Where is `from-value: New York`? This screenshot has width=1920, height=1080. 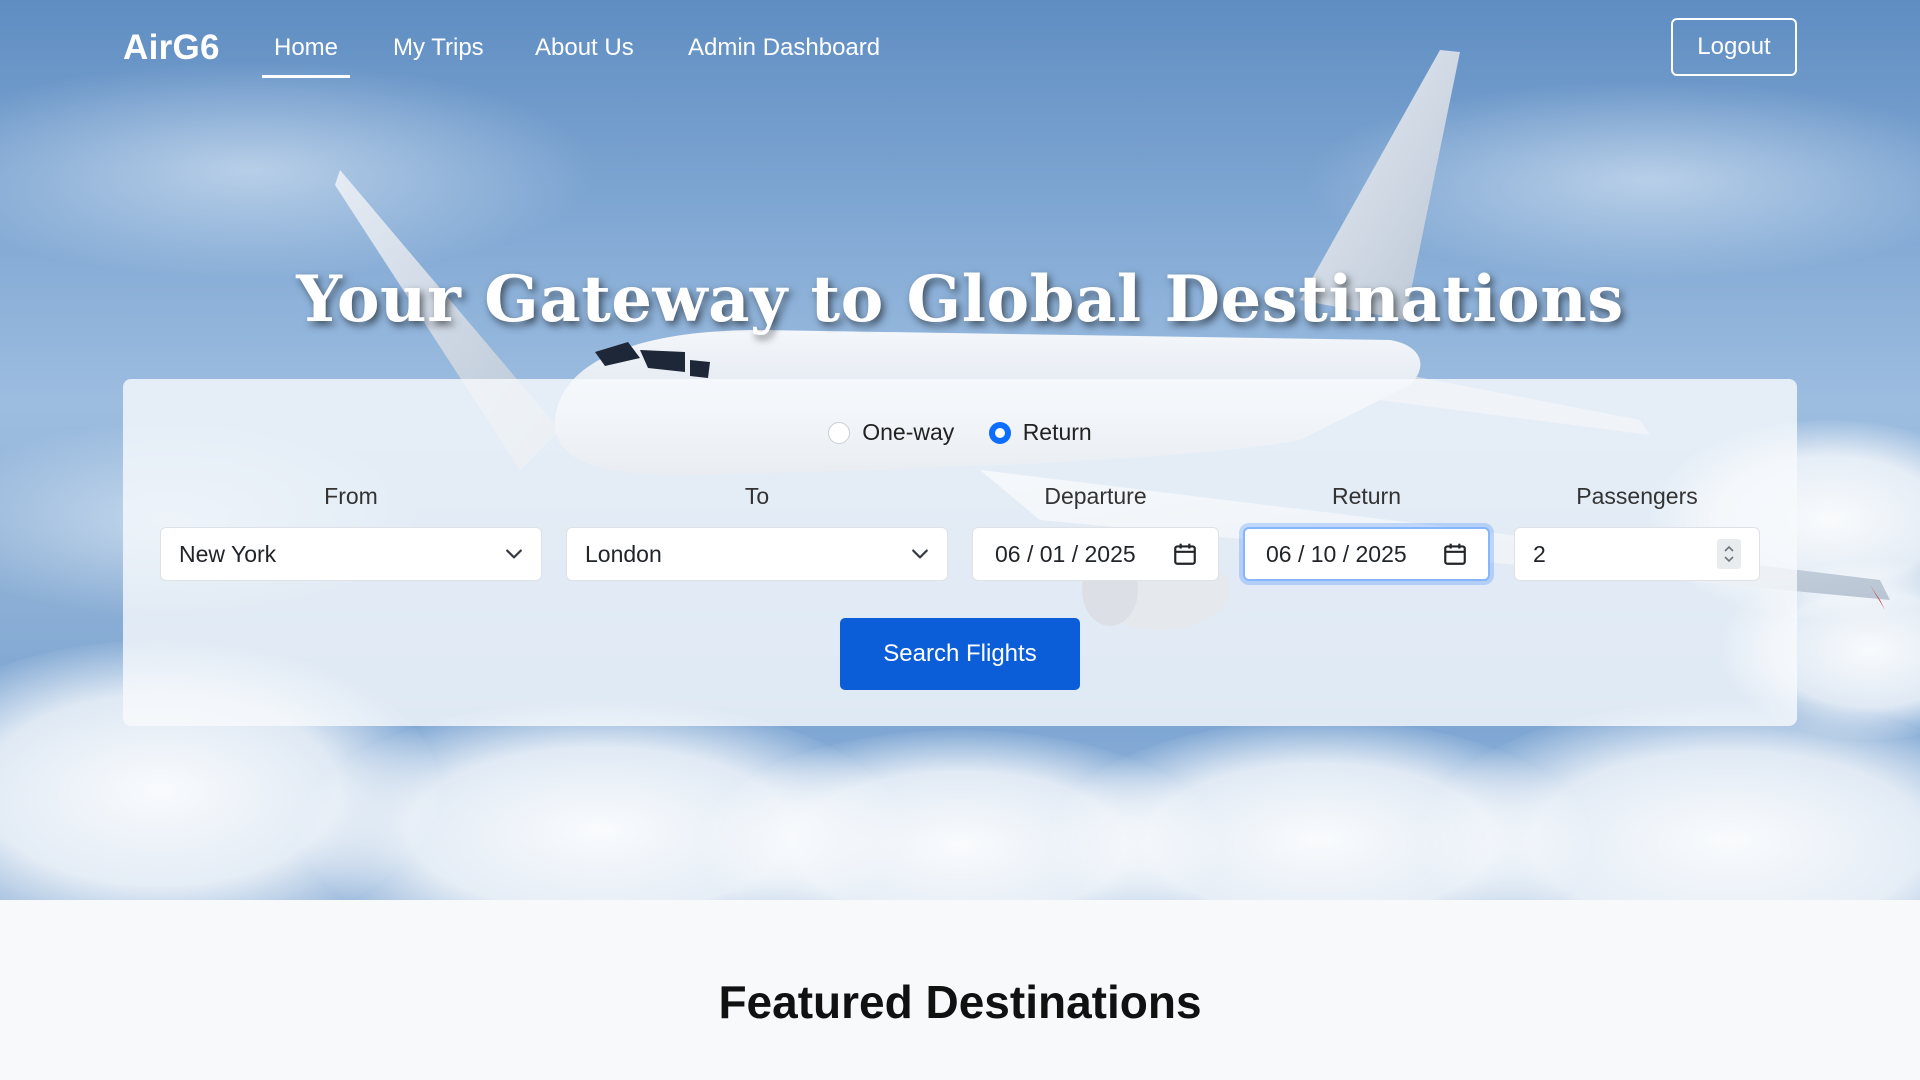
from-value: New York is located at coordinates (228, 553).